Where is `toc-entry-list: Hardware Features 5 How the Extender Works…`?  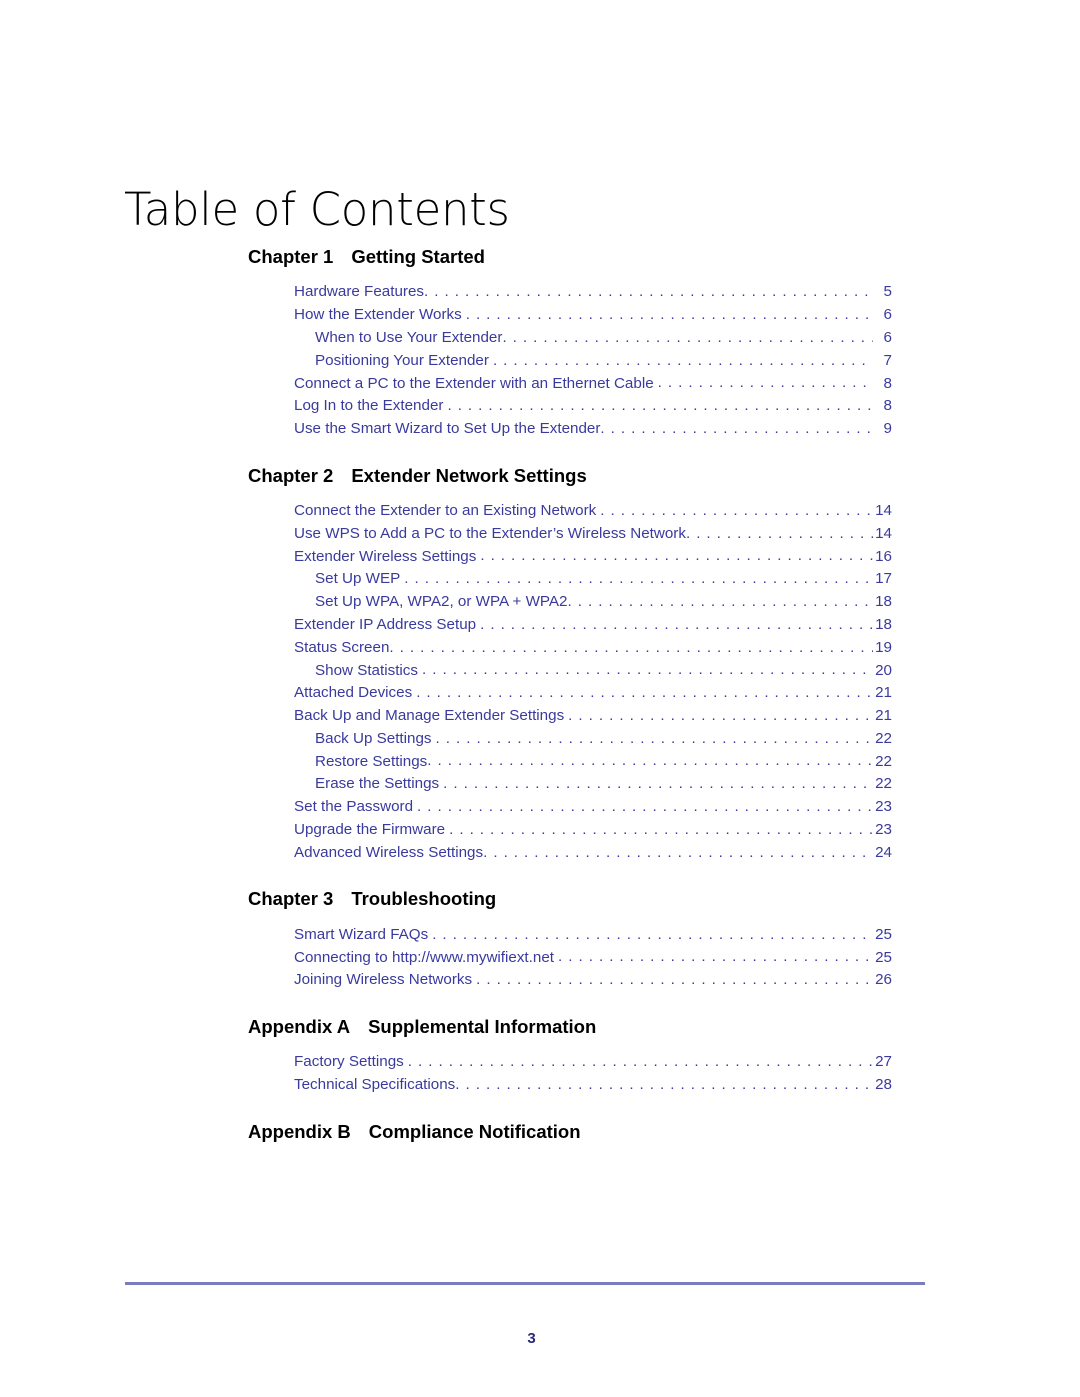 toc-entry-list: Hardware Features 5 How the Extender Works… is located at coordinates (570, 360).